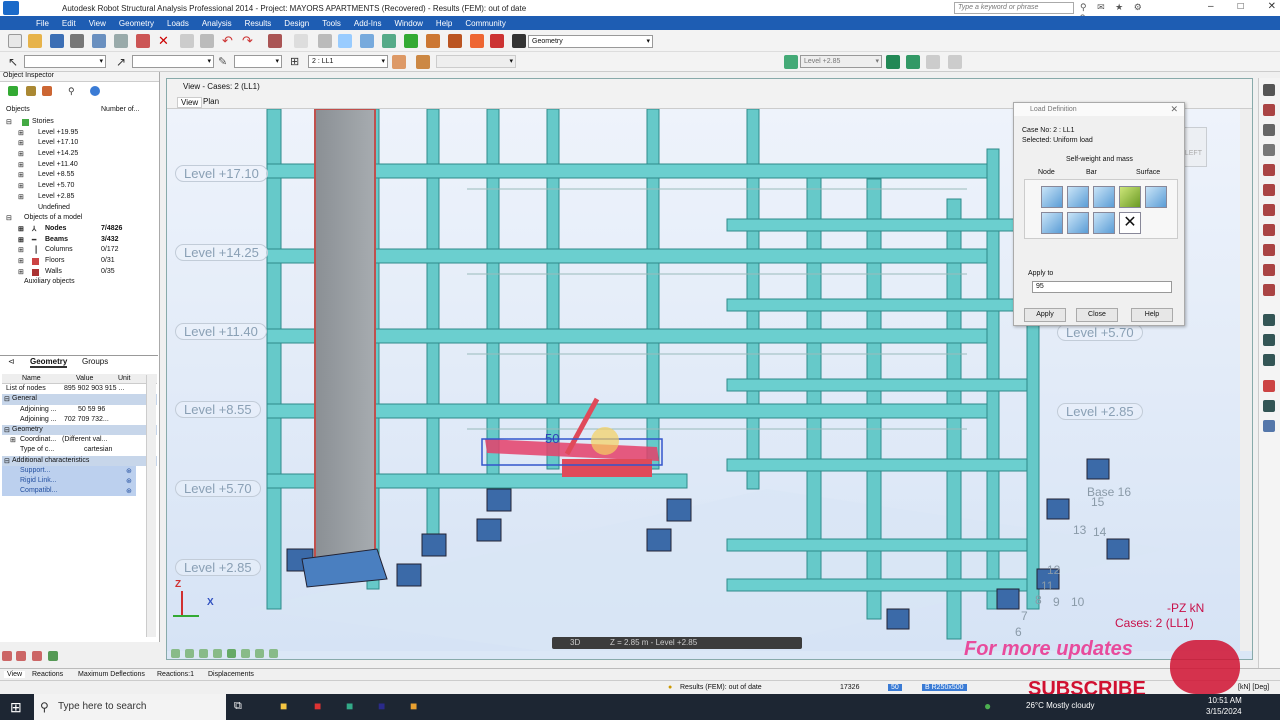  Describe the element at coordinates (79, 283) in the screenshot. I see `tree-auxiliary: Auxiliary objects` at that location.